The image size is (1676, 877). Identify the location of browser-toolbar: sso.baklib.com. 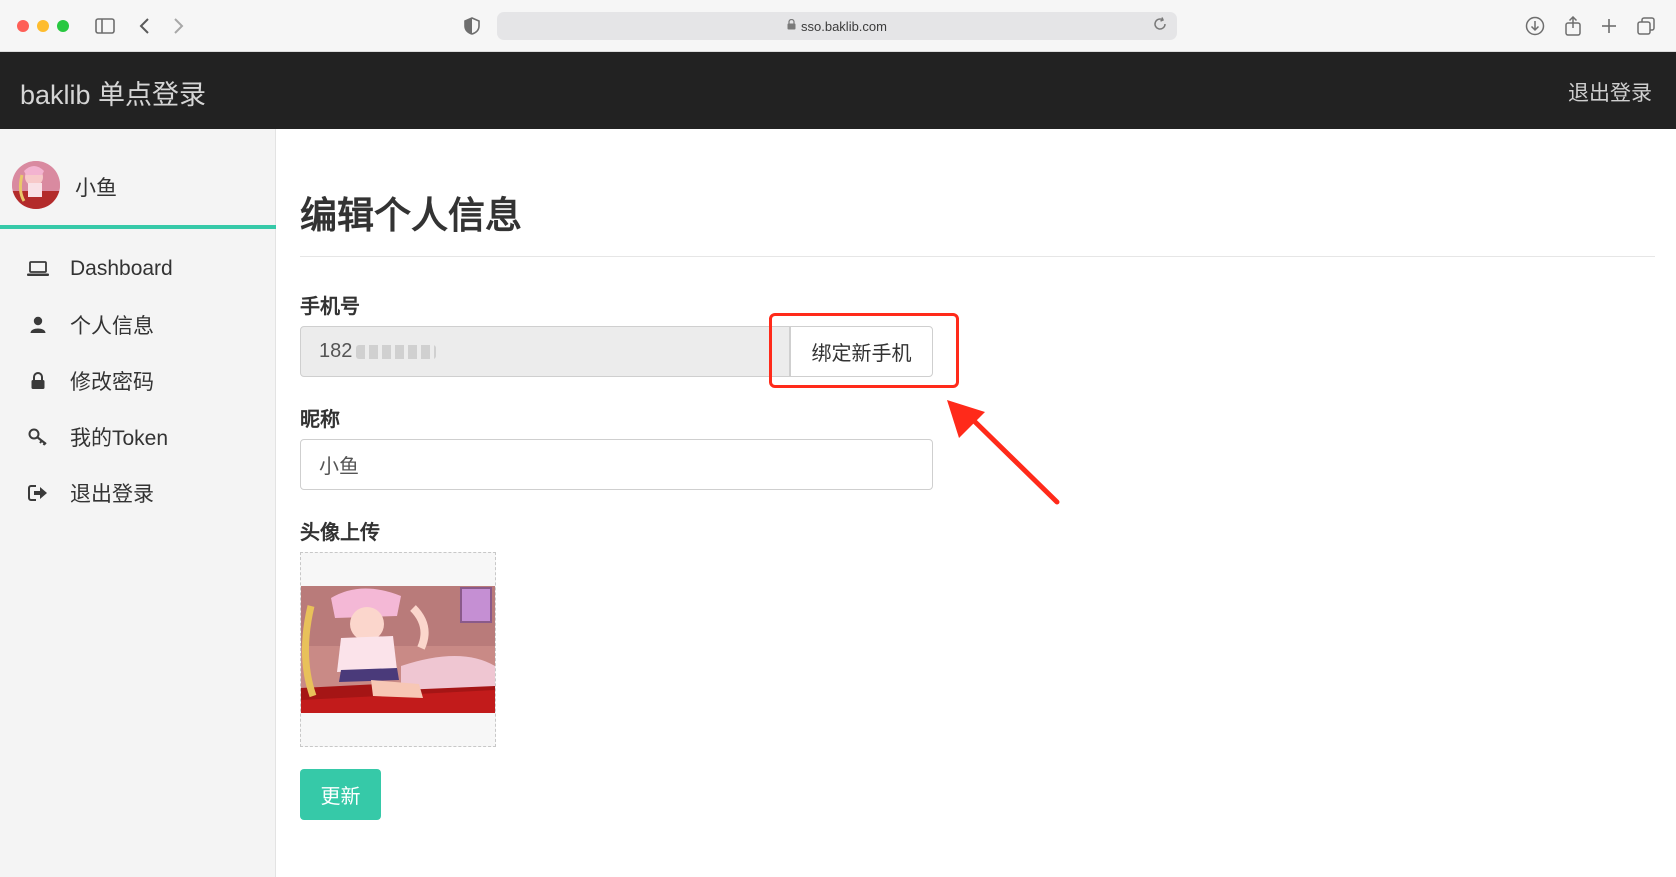
(838, 26).